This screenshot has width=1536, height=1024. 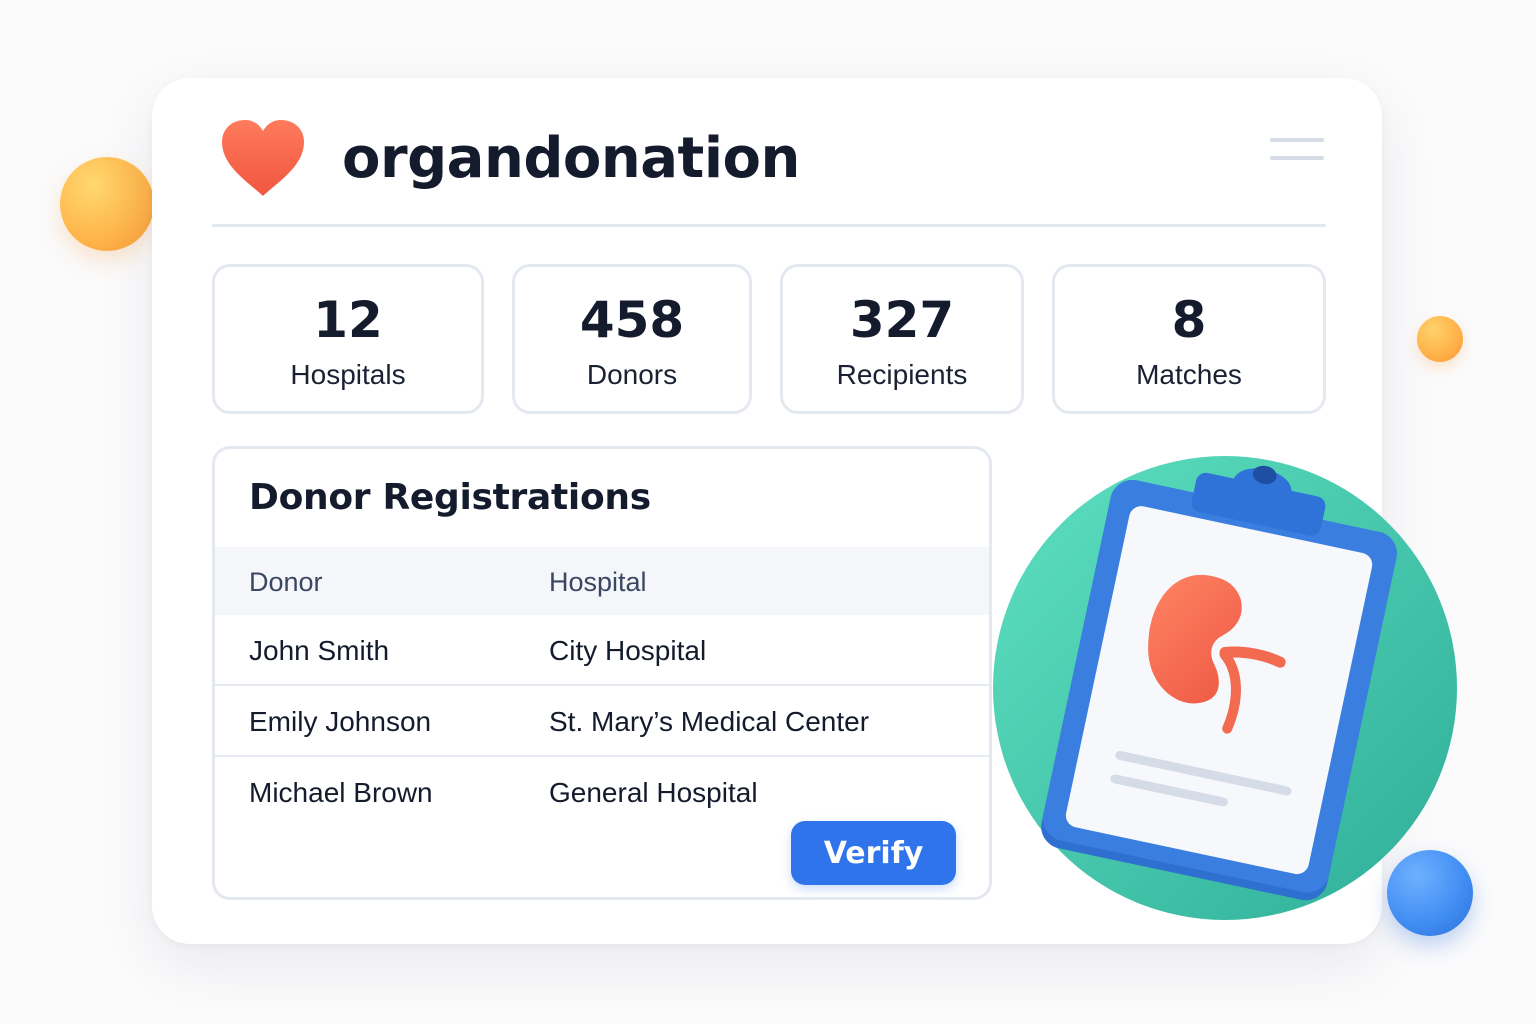 What do you see at coordinates (348, 320) in the screenshot?
I see `stat-value: 12` at bounding box center [348, 320].